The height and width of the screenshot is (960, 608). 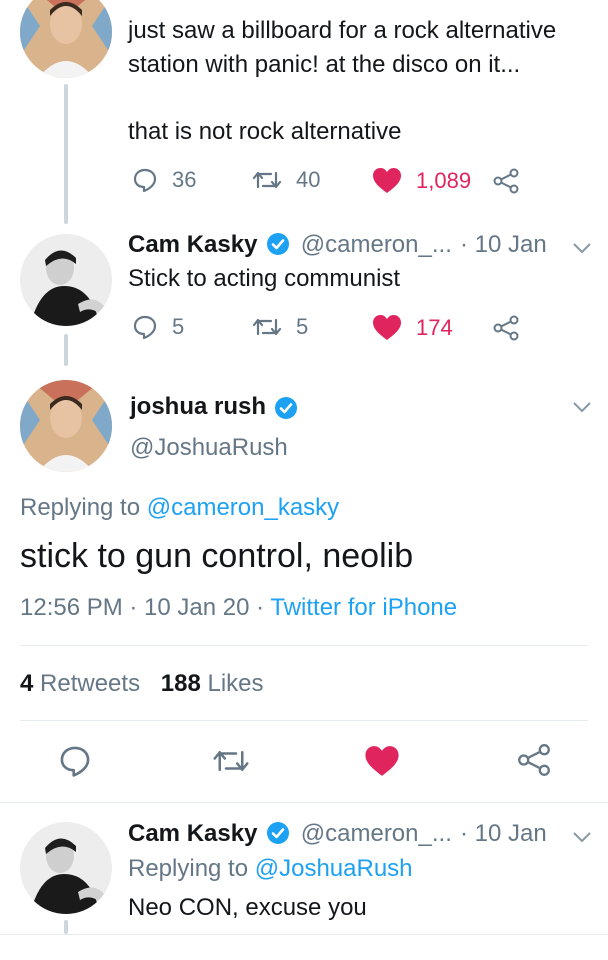 I want to click on like-button, so click(x=382, y=761).